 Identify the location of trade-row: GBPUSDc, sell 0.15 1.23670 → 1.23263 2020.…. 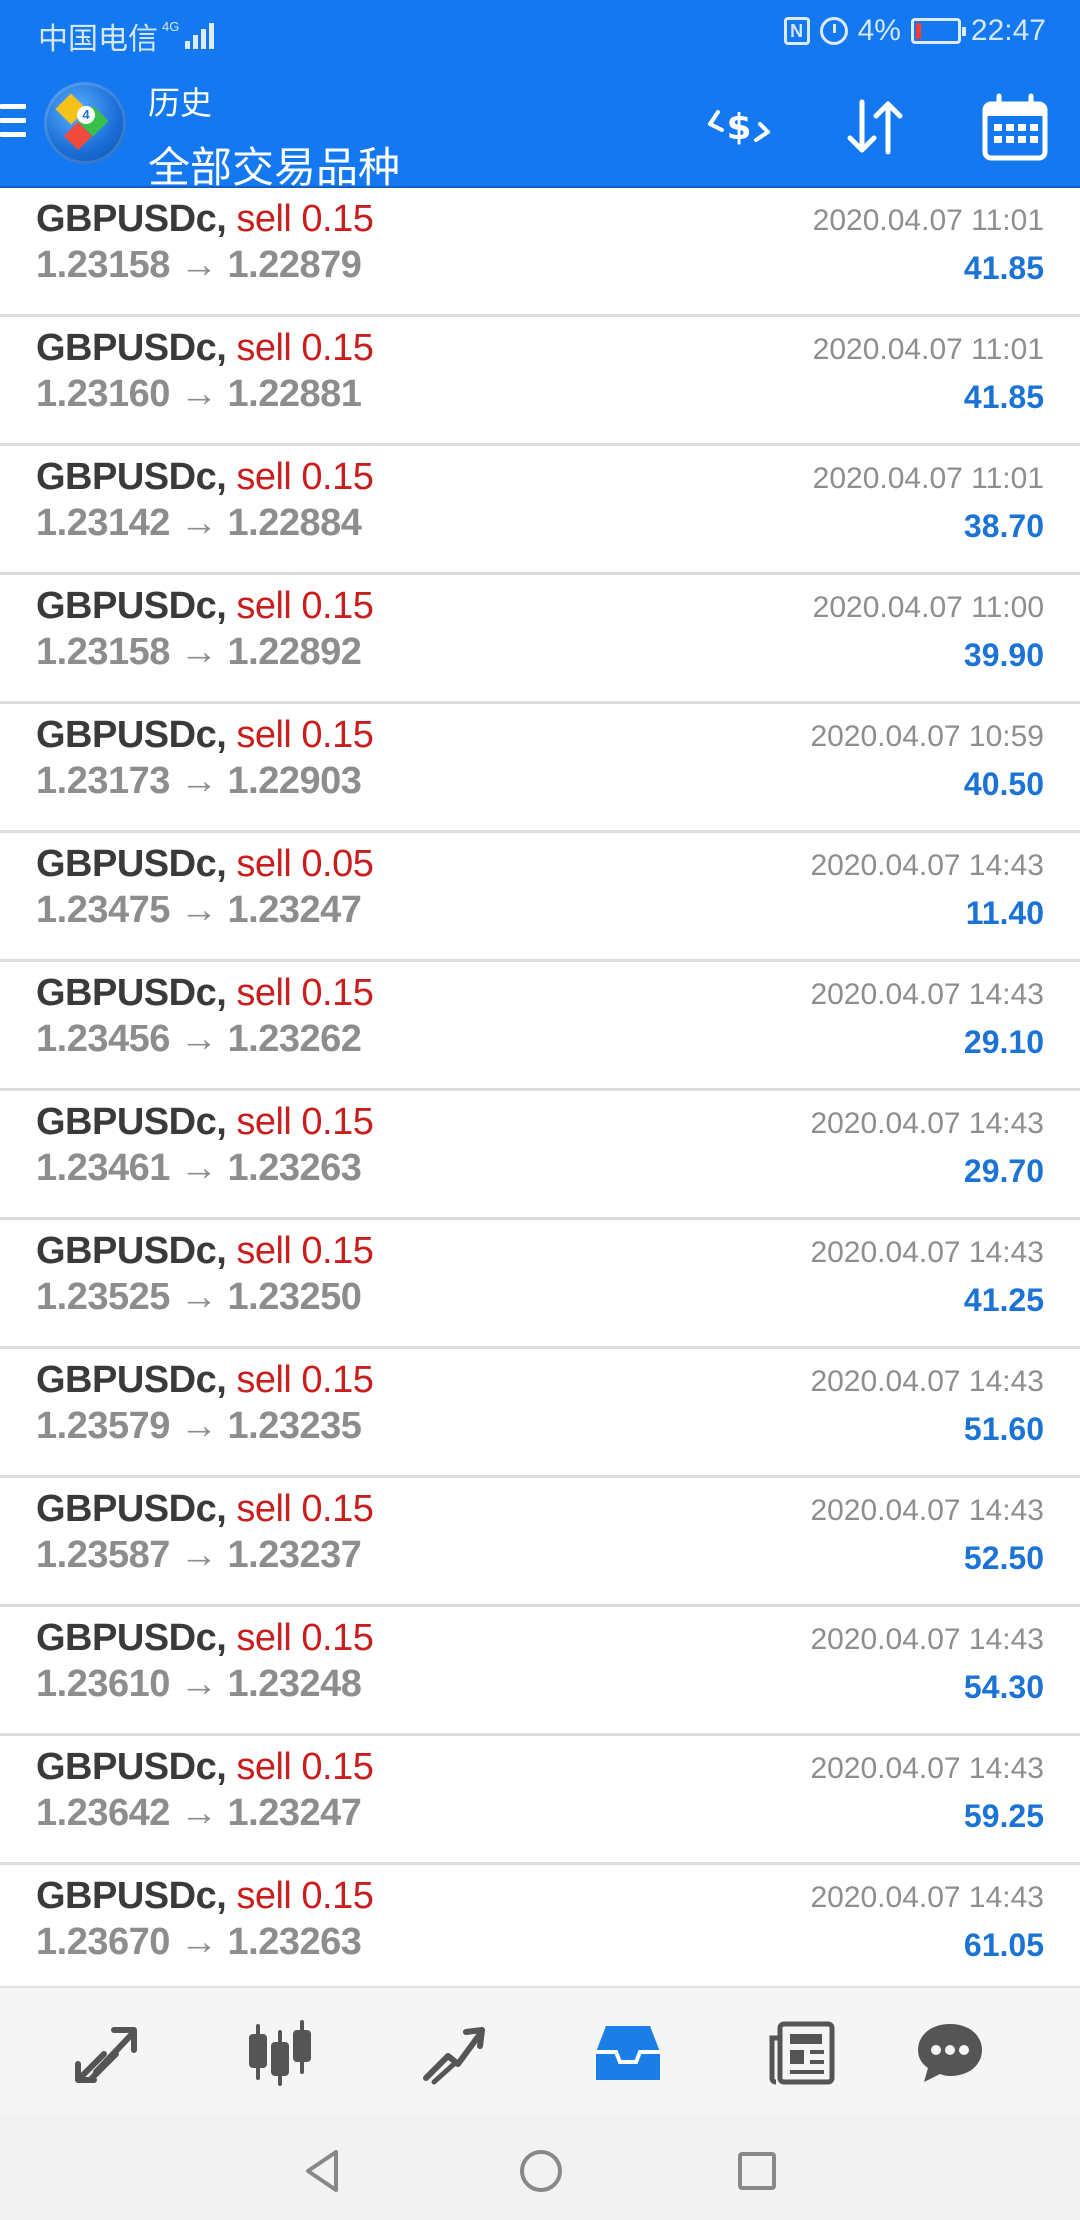
(540, 1925).